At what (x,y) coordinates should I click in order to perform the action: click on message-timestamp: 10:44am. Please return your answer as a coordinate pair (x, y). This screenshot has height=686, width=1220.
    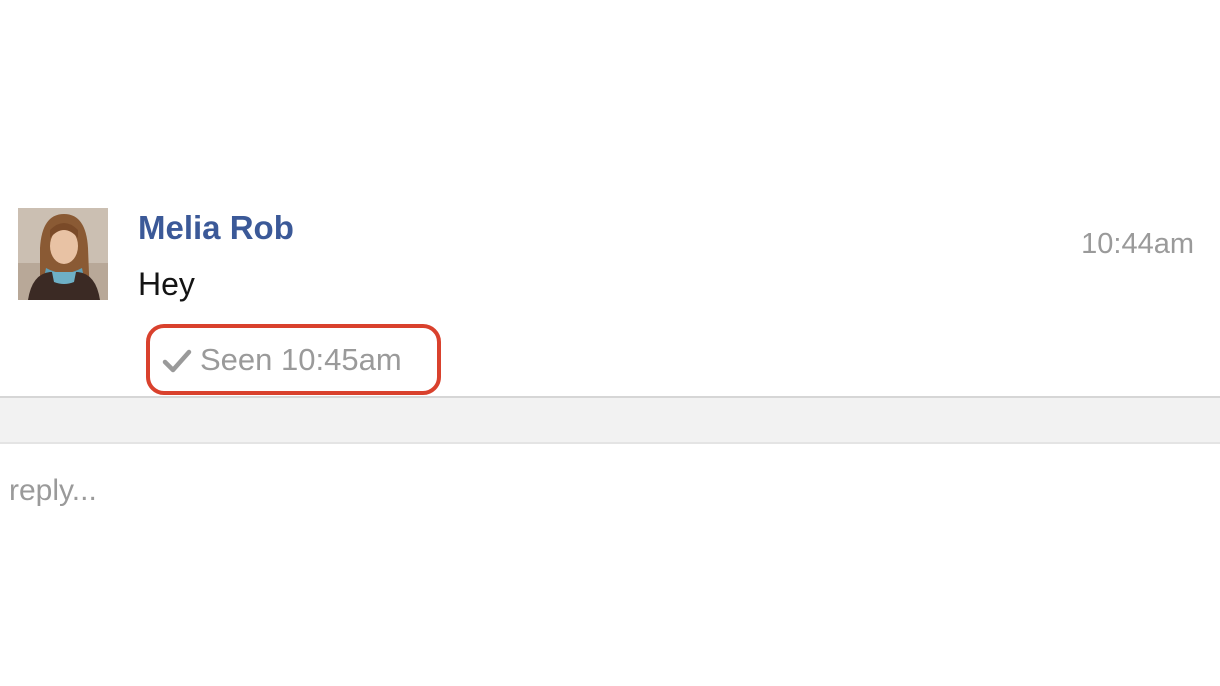
    Looking at the image, I should click on (1137, 244).